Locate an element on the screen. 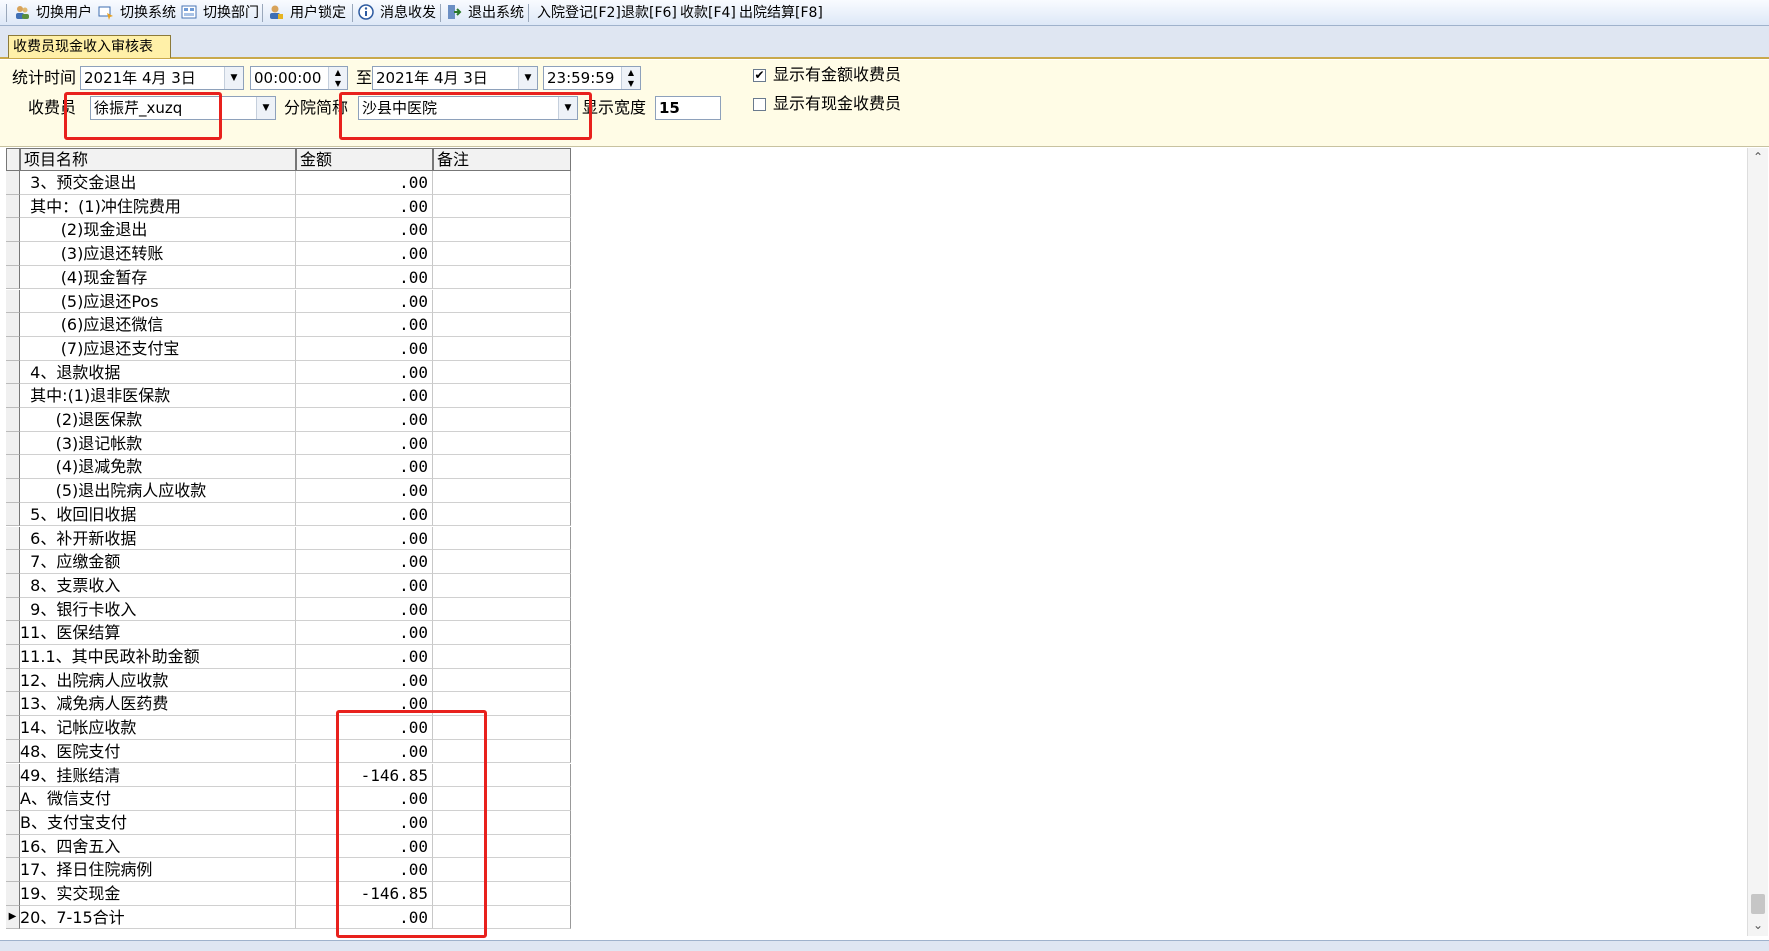 The width and height of the screenshot is (1769, 951). cell-item-name: 其中：(1)冲住院费用 is located at coordinates (158, 206).